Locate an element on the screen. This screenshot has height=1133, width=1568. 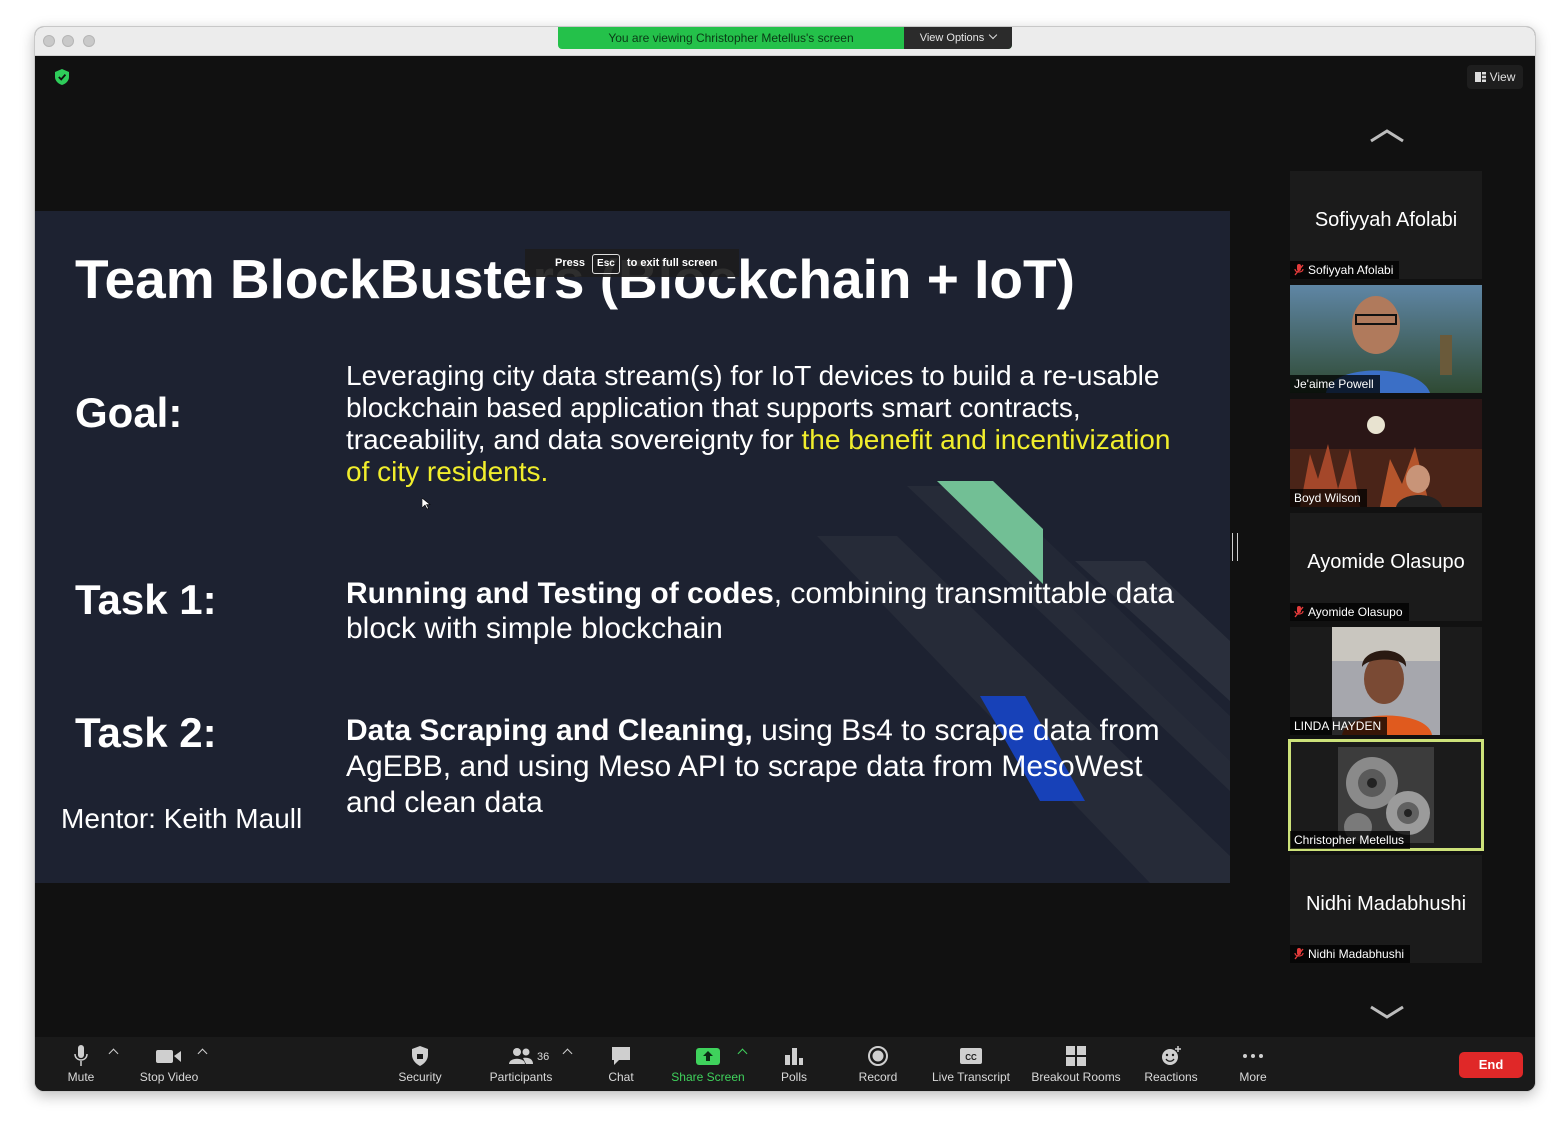
security-button: Security is located at coordinates (420, 1064).